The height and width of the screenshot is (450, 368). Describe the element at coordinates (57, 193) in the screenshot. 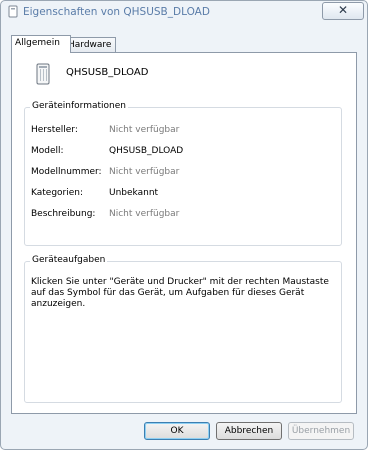

I see `categories-label: Kategorien:` at that location.